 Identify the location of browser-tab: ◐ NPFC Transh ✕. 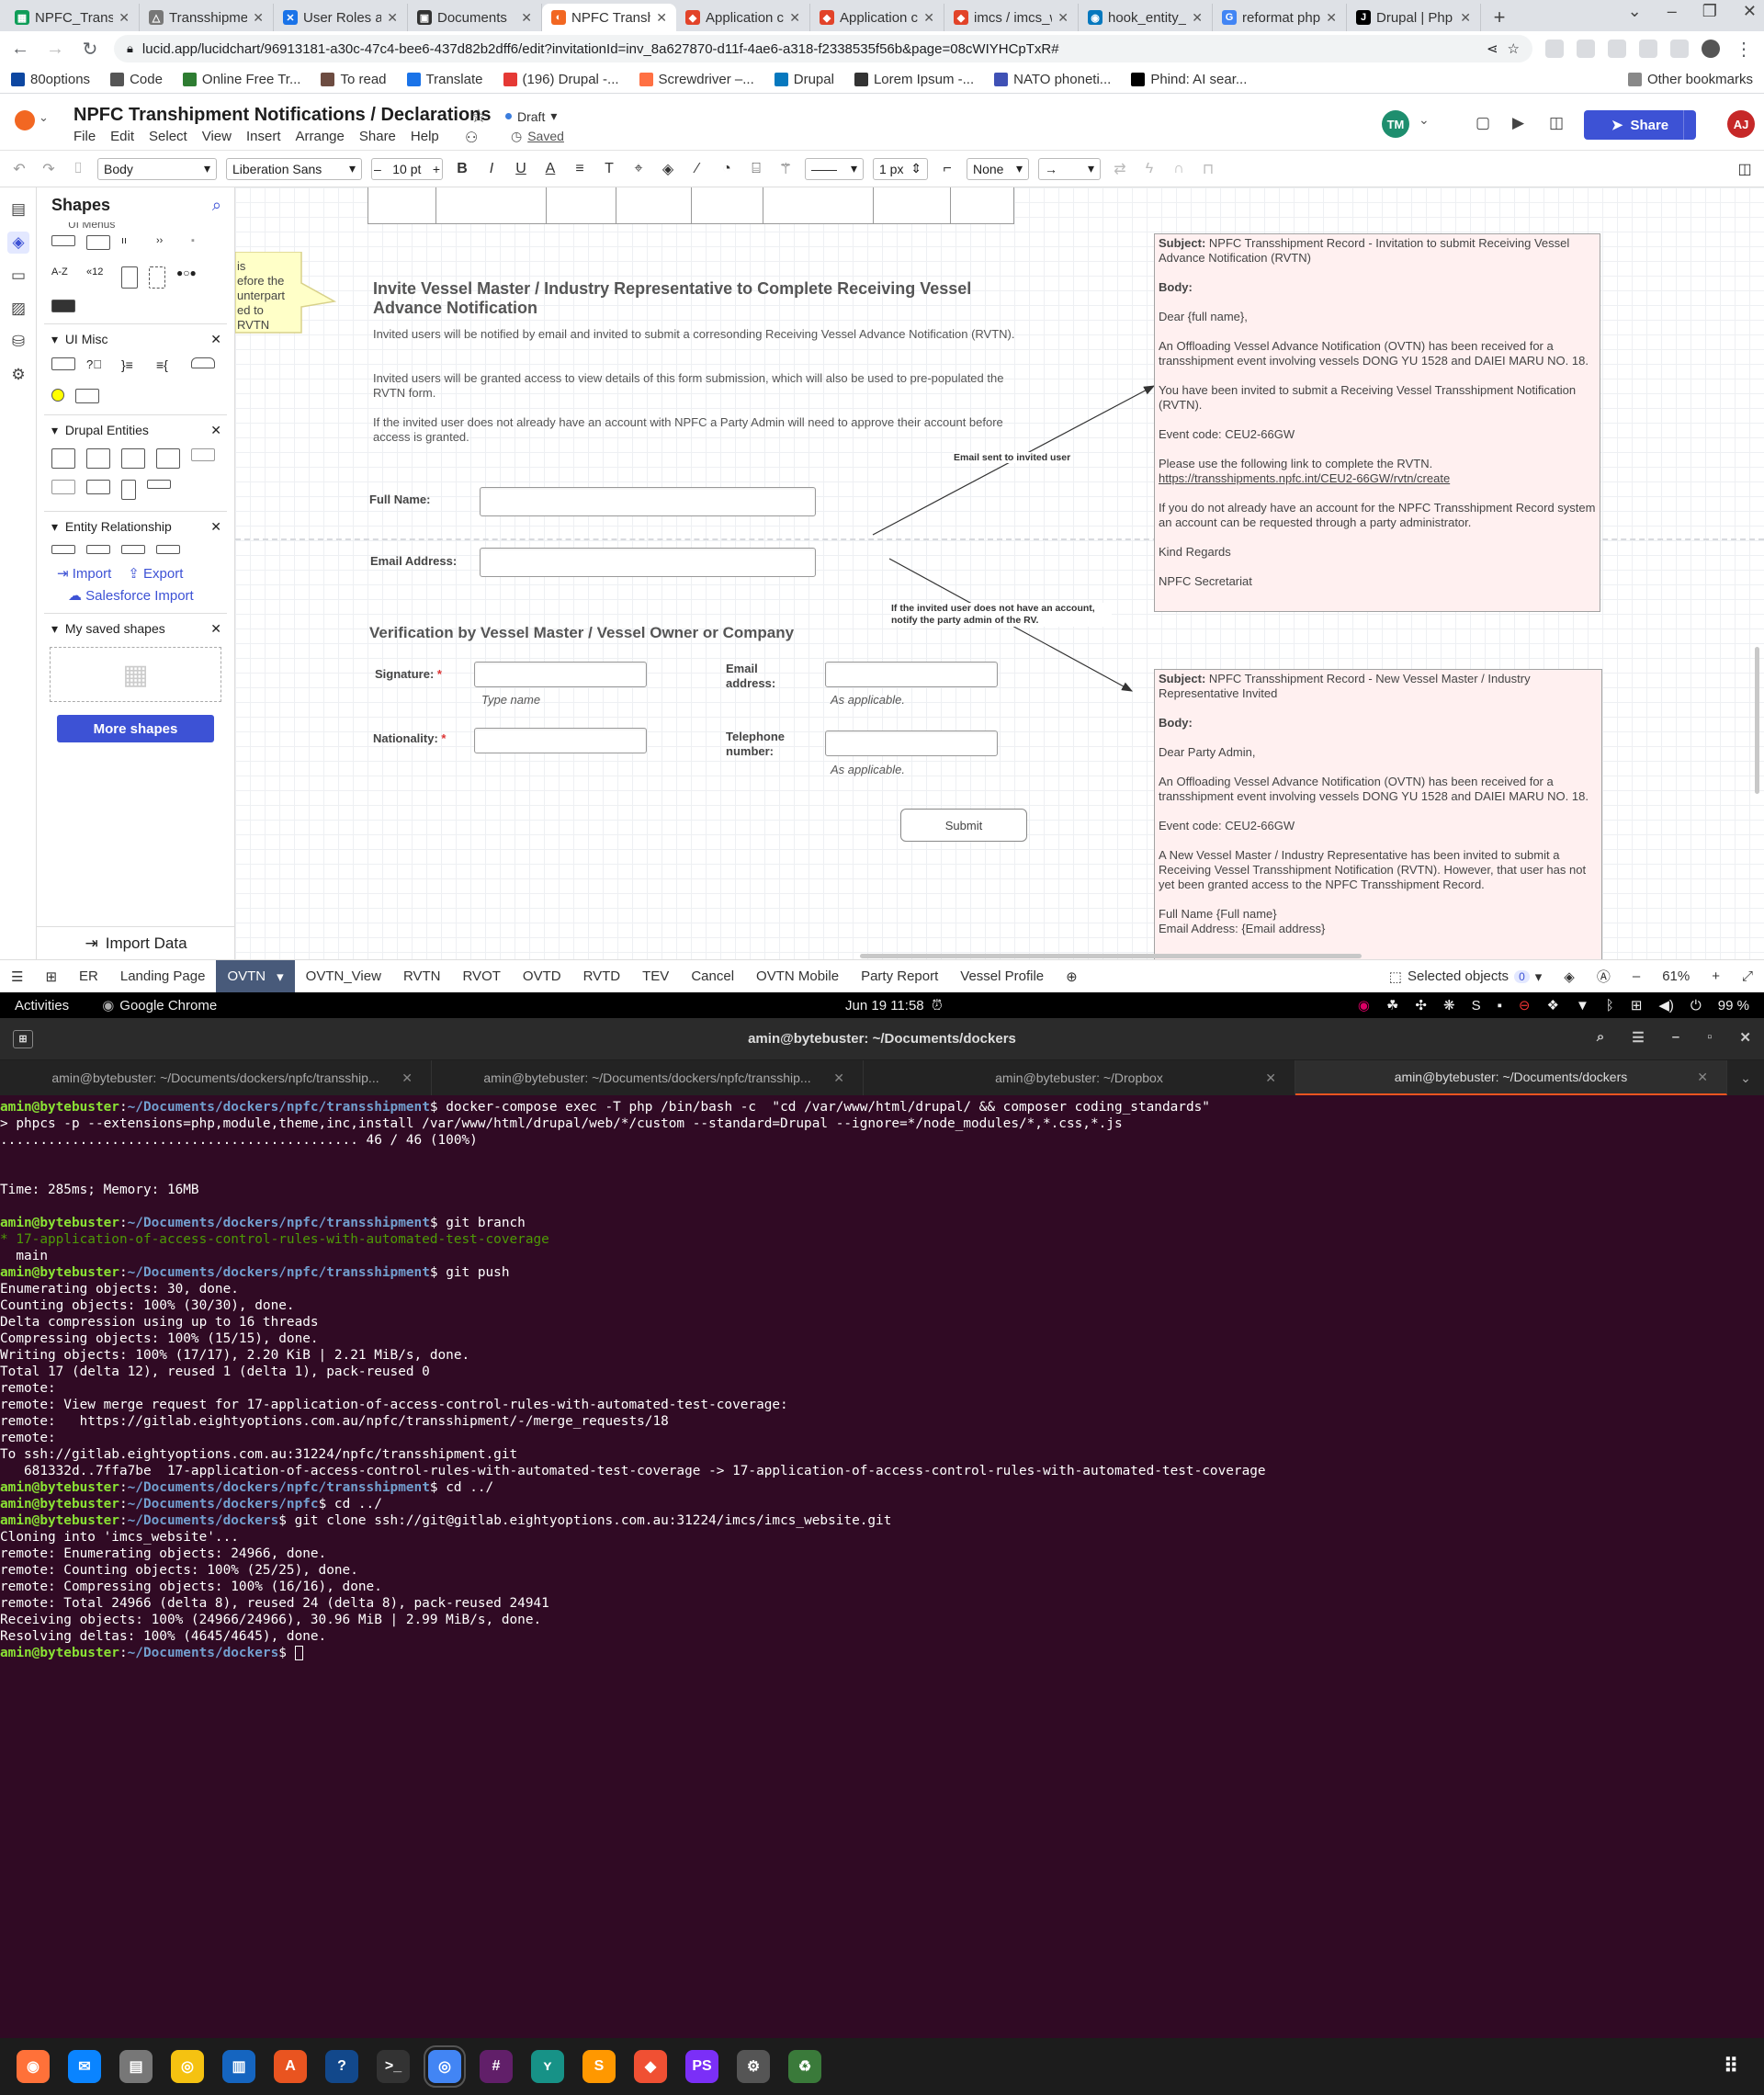
(609, 17).